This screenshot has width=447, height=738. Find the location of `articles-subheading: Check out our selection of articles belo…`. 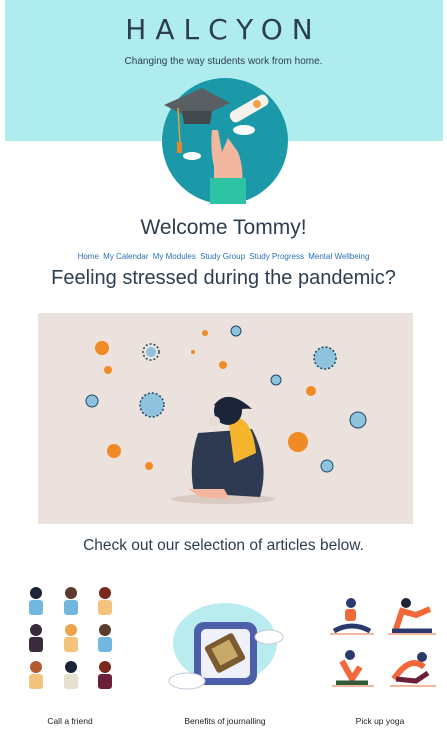

articles-subheading: Check out our selection of articles belo… is located at coordinates (223, 545).